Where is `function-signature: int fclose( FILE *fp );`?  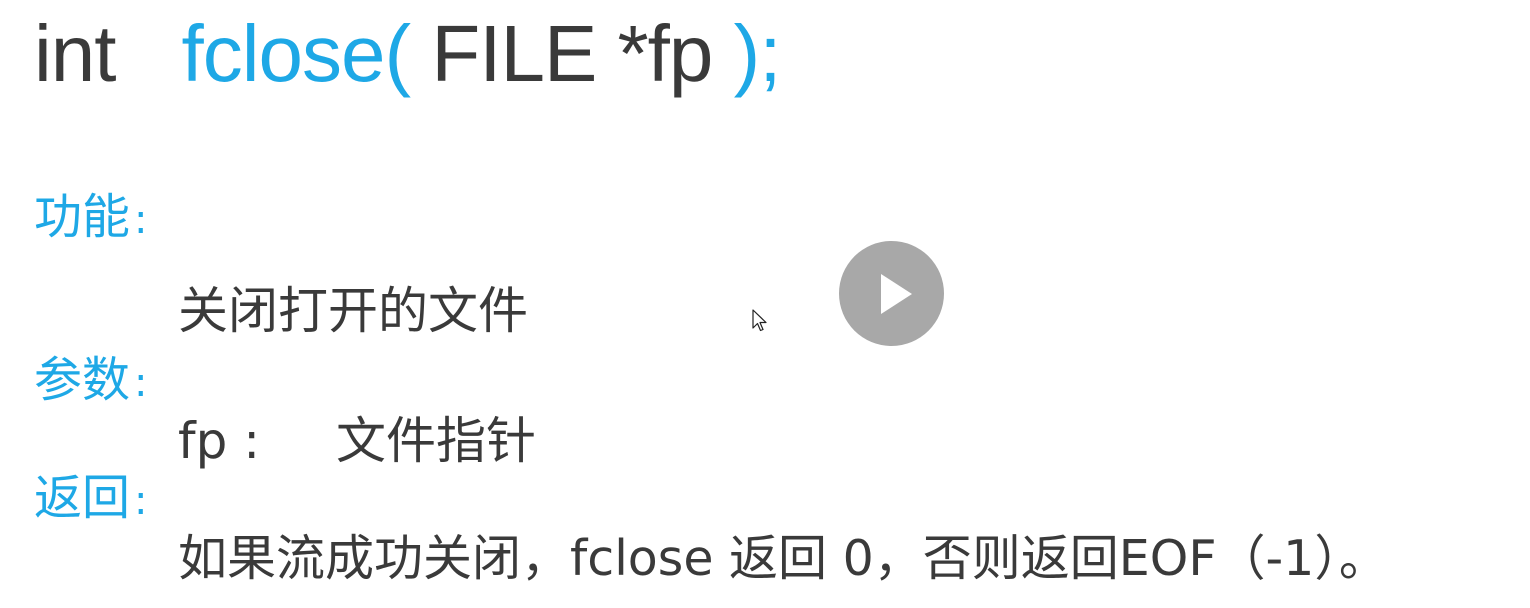
function-signature: int fclose( FILE *fp ); is located at coordinates (407, 54).